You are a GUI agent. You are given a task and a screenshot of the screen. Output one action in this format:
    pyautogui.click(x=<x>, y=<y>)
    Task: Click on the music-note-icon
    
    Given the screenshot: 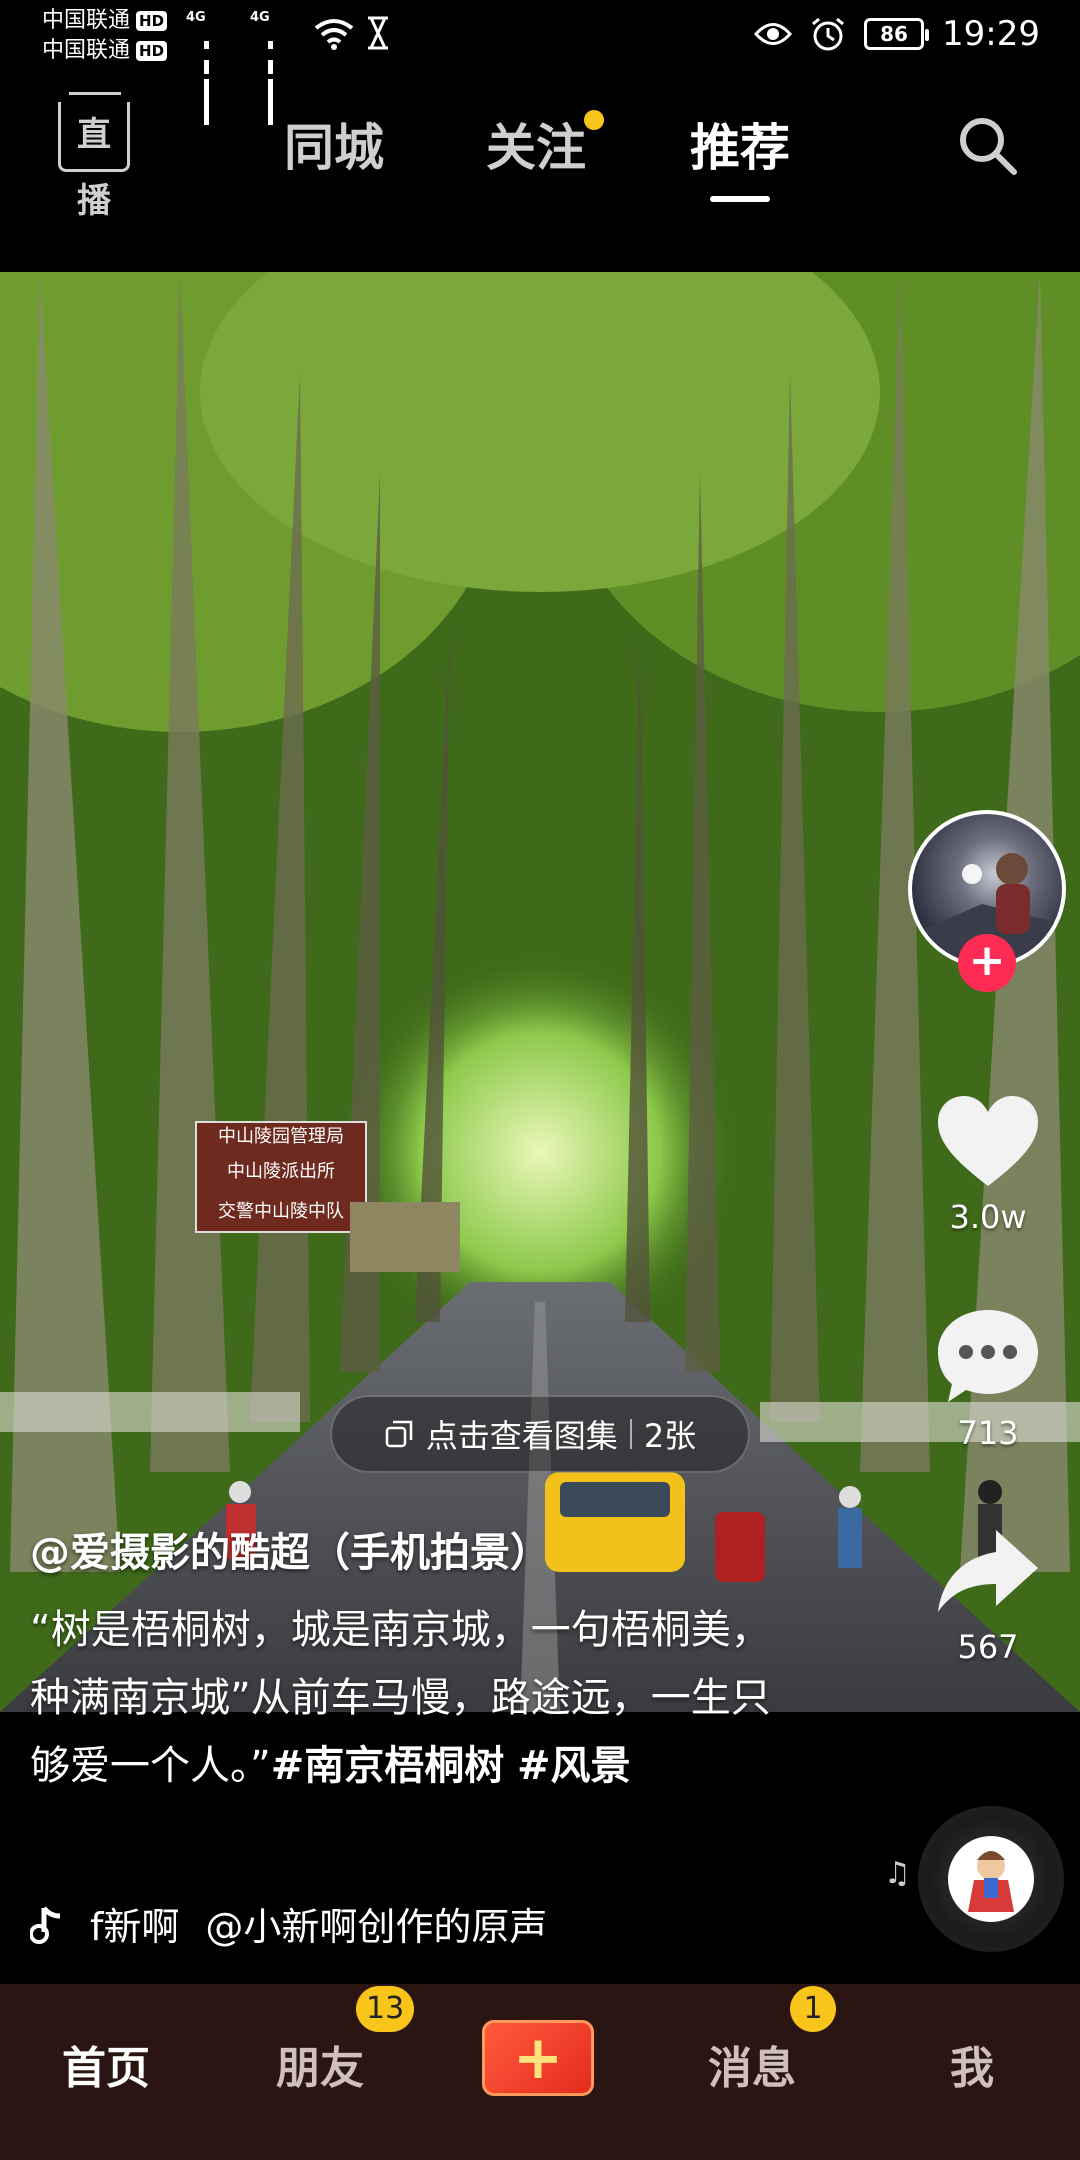 What is the action you would take?
    pyautogui.click(x=45, y=1924)
    